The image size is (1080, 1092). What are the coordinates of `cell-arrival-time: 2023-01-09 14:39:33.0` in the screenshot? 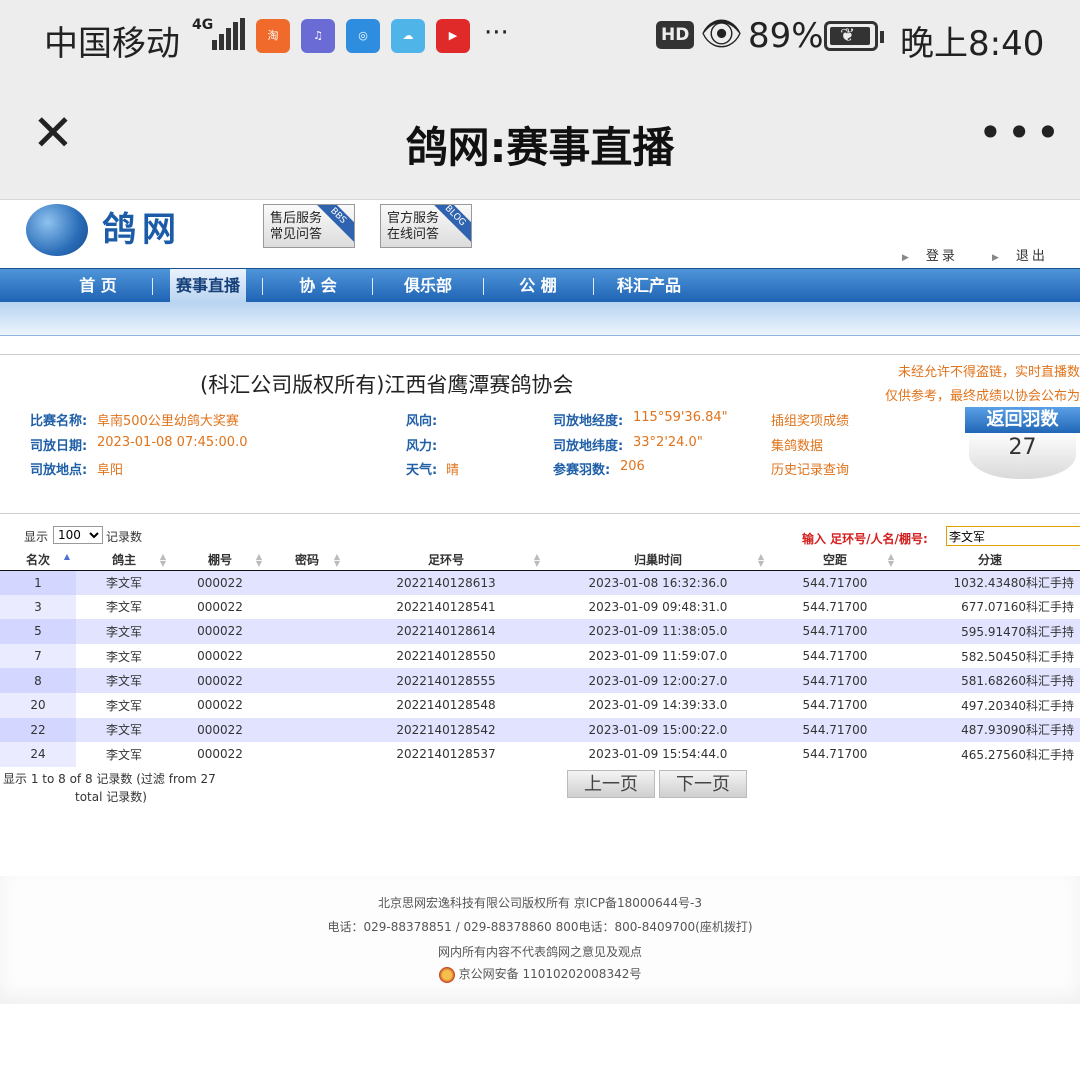 It's located at (658, 705).